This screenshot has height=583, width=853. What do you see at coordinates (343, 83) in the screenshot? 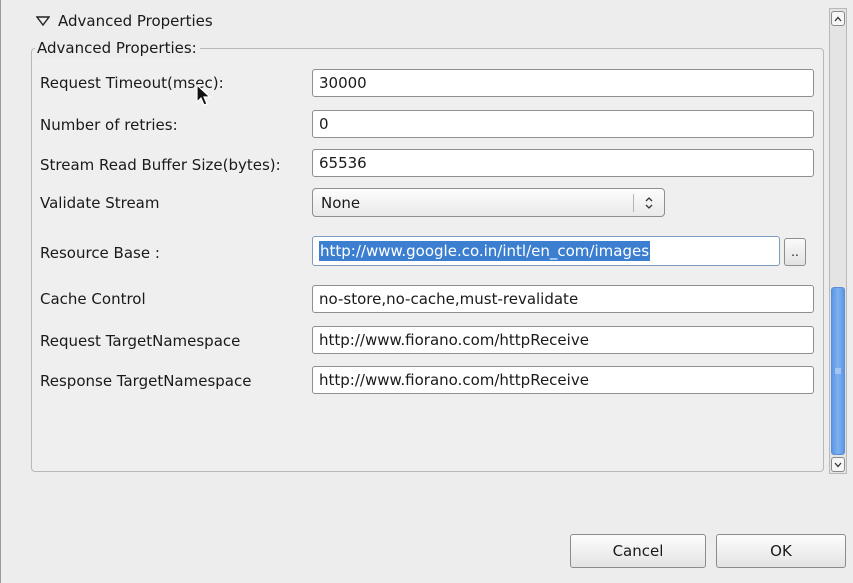
I see `request-timeout-value: 30000` at bounding box center [343, 83].